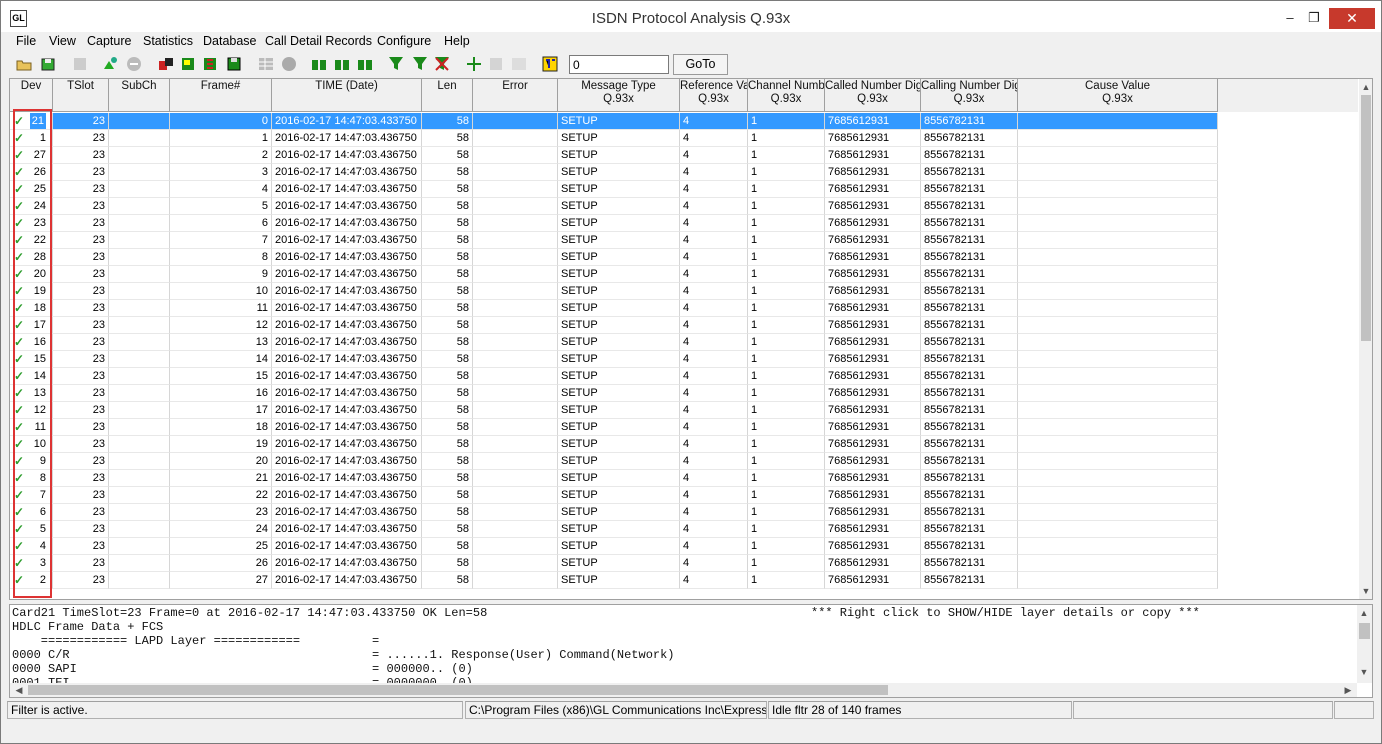  I want to click on layer-icon, so click(474, 64).